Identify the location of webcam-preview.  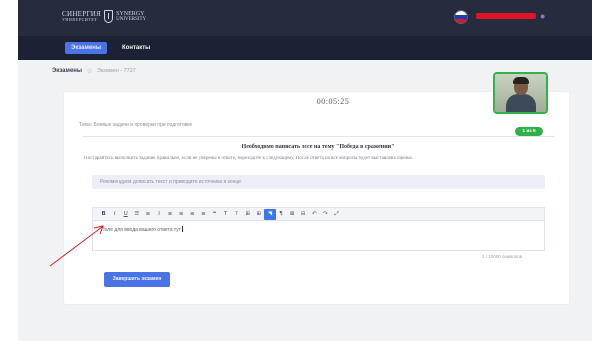
(520, 93).